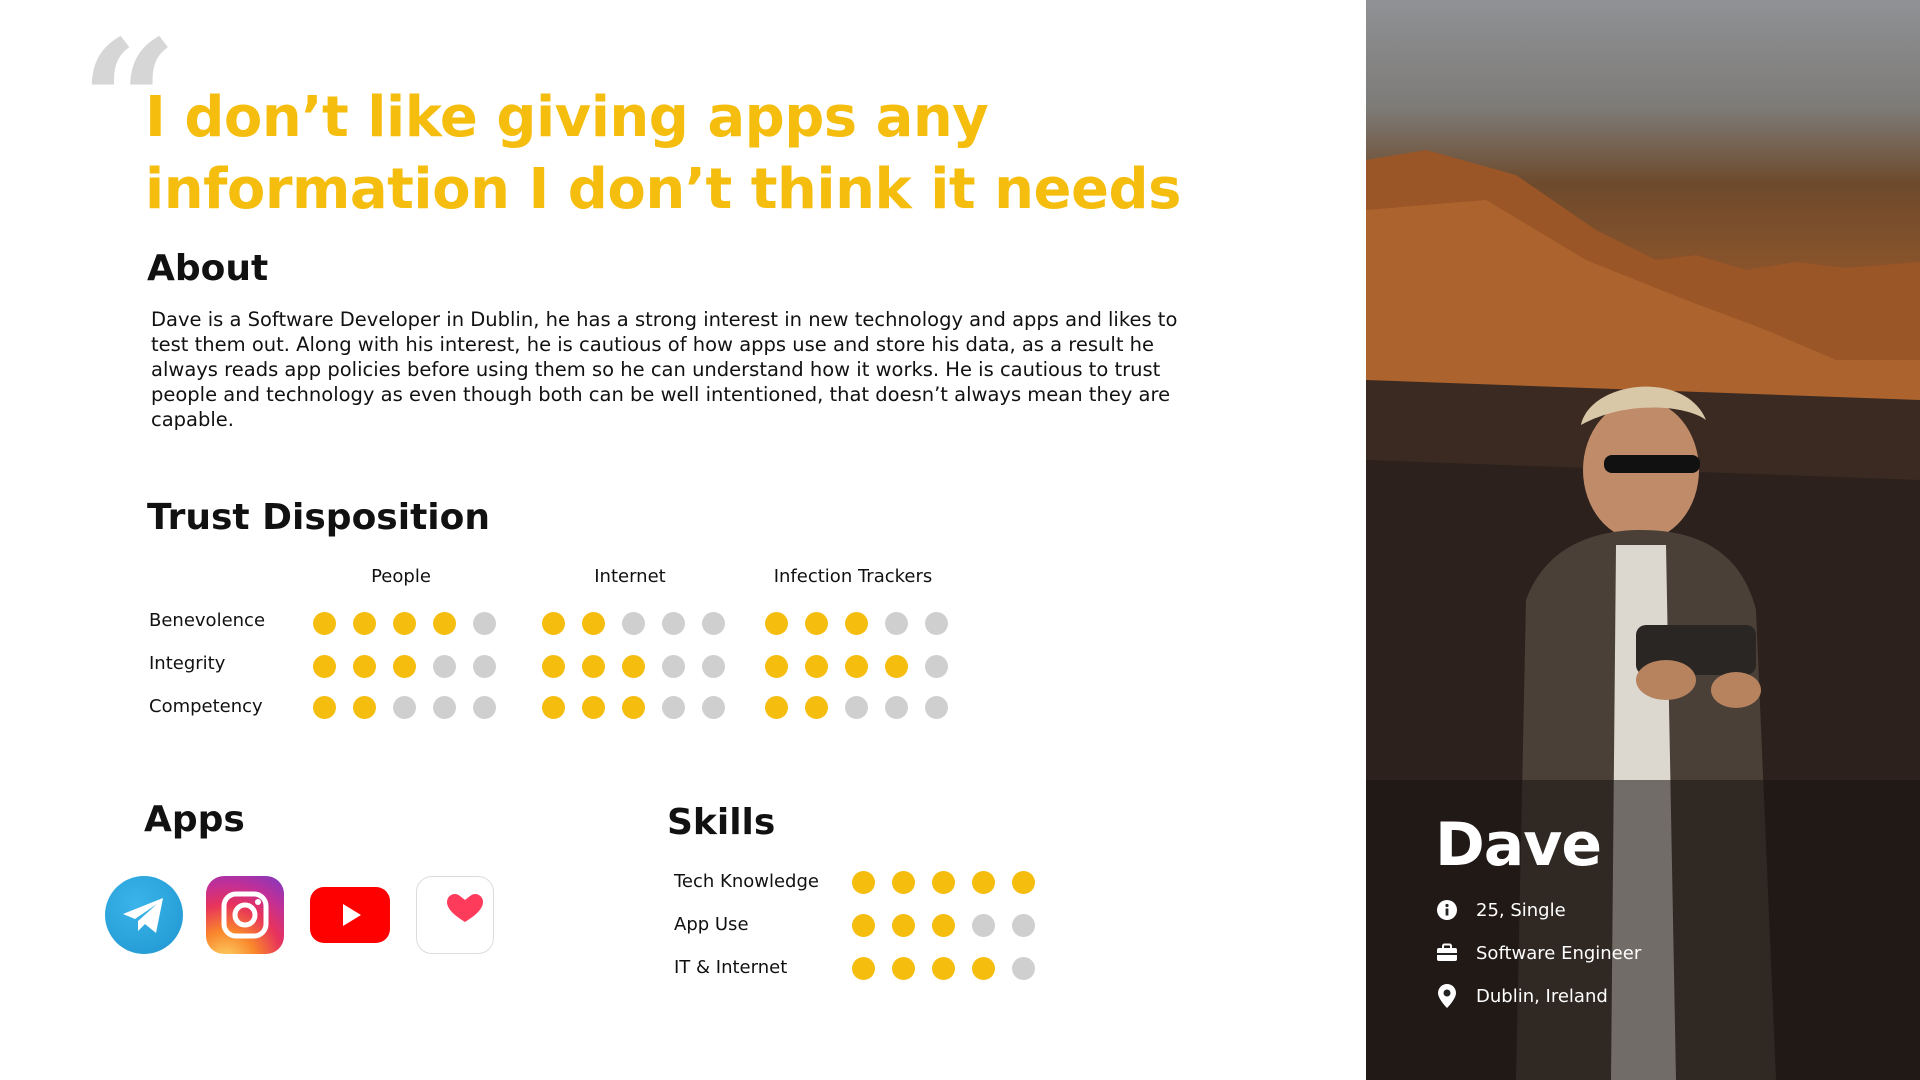 The height and width of the screenshot is (1080, 1920). I want to click on trust-row-integrity: Integrity, so click(187, 663).